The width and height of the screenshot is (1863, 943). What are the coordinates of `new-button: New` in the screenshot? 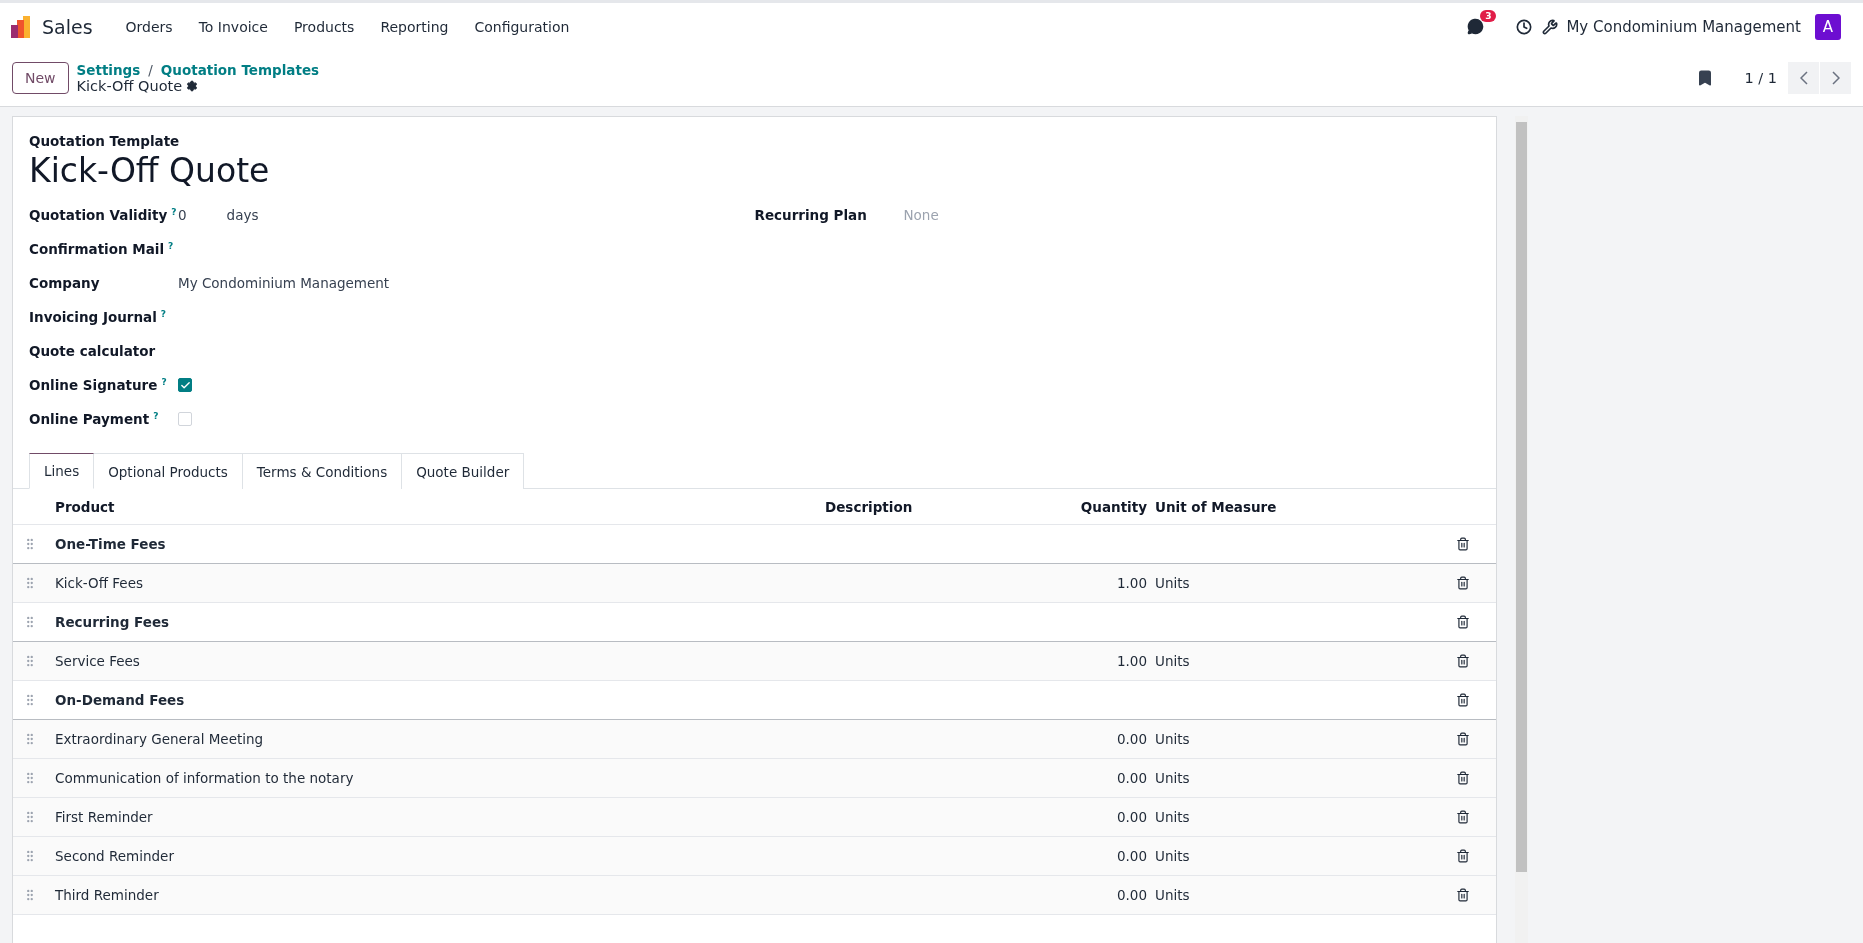 It's located at (40, 78).